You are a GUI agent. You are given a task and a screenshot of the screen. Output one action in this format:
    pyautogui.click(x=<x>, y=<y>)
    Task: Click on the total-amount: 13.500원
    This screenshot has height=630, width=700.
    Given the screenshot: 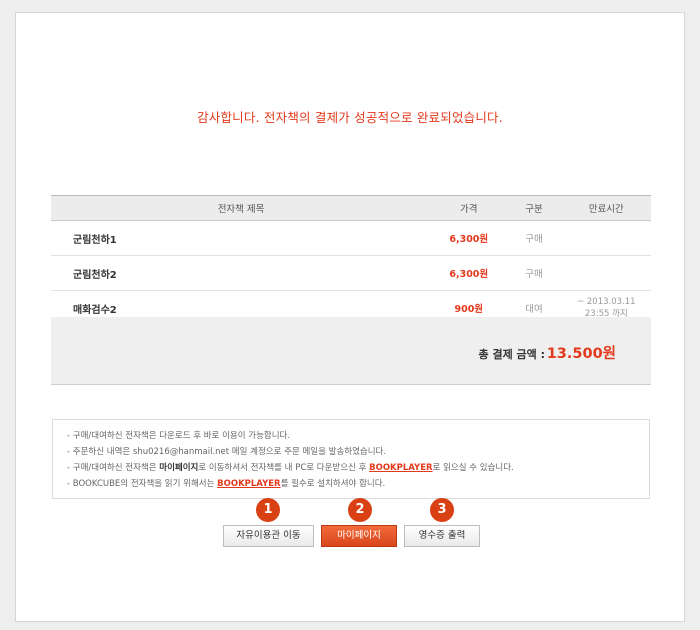 What is the action you would take?
    pyautogui.click(x=581, y=354)
    